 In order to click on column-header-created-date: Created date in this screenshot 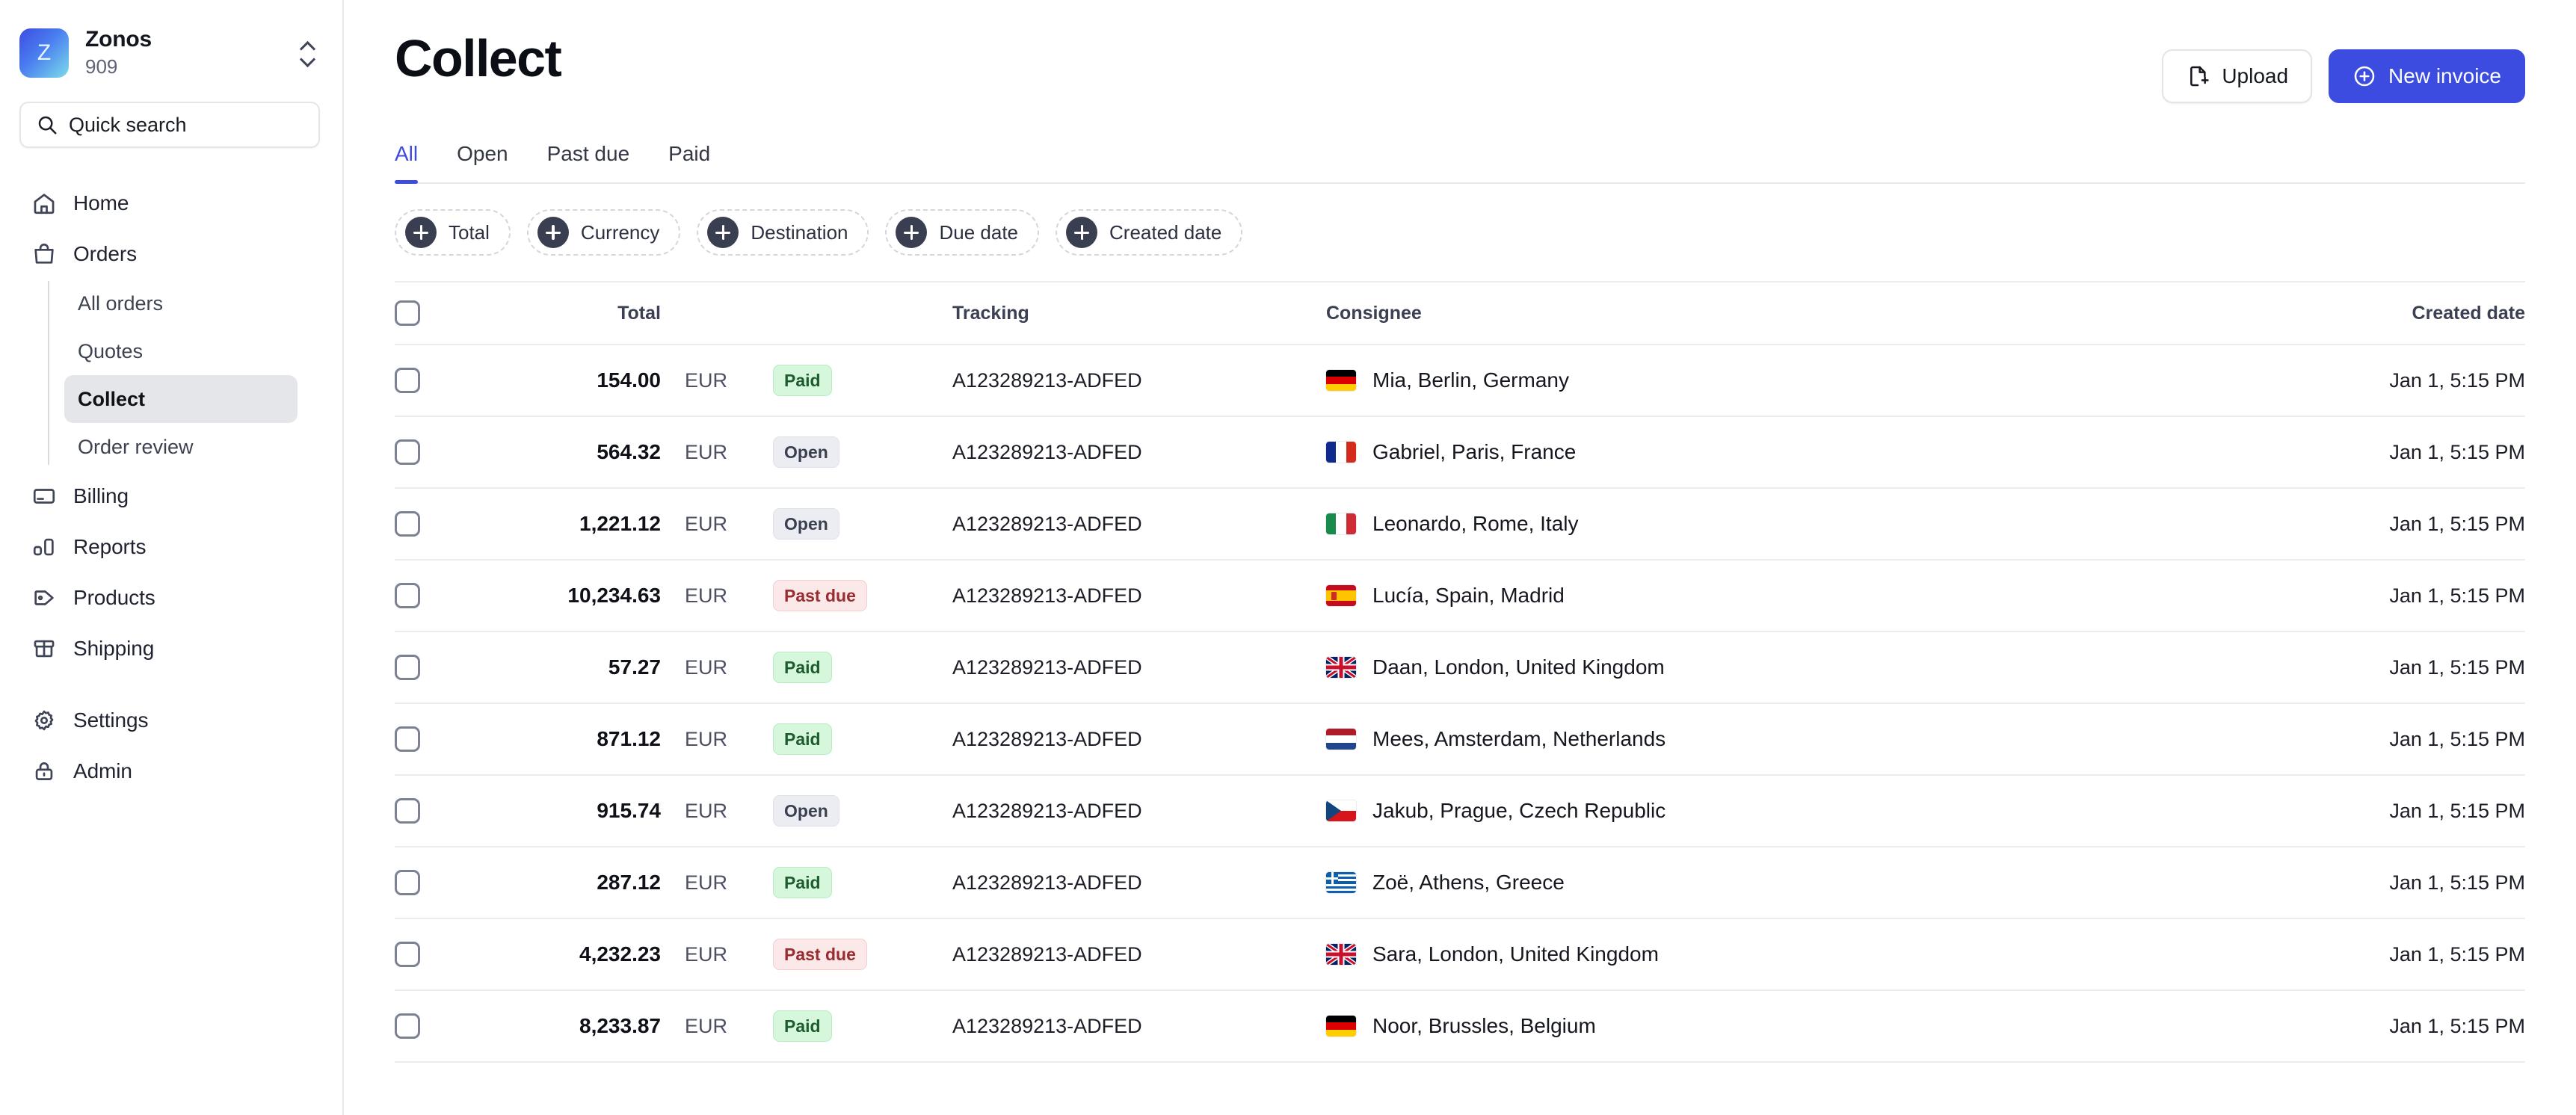, I will do `click(2398, 313)`.